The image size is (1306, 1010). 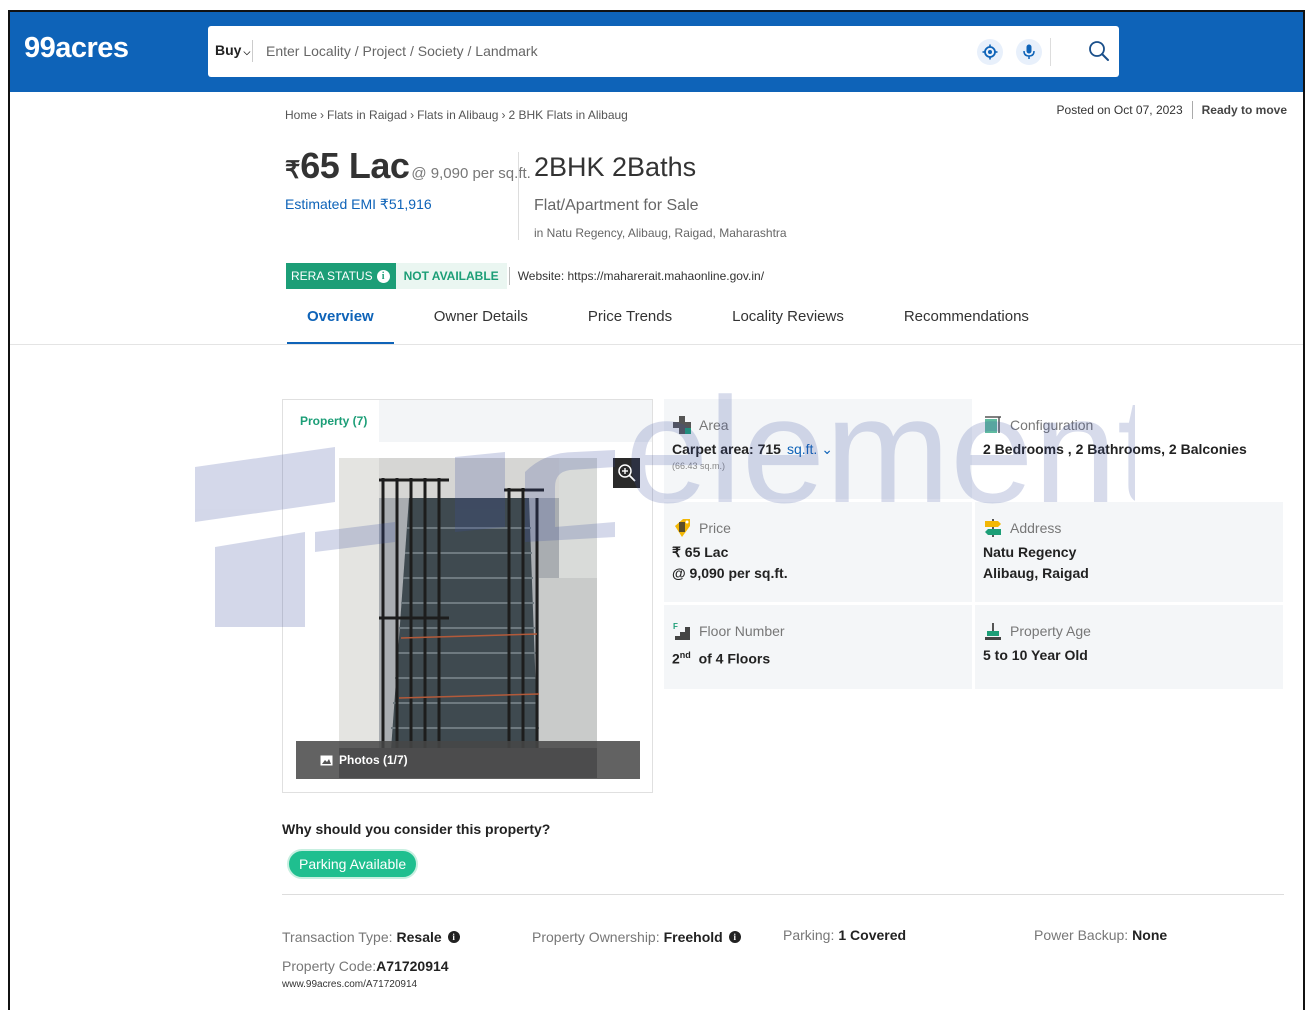 What do you see at coordinates (606, 51) in the screenshot?
I see `search-input` at bounding box center [606, 51].